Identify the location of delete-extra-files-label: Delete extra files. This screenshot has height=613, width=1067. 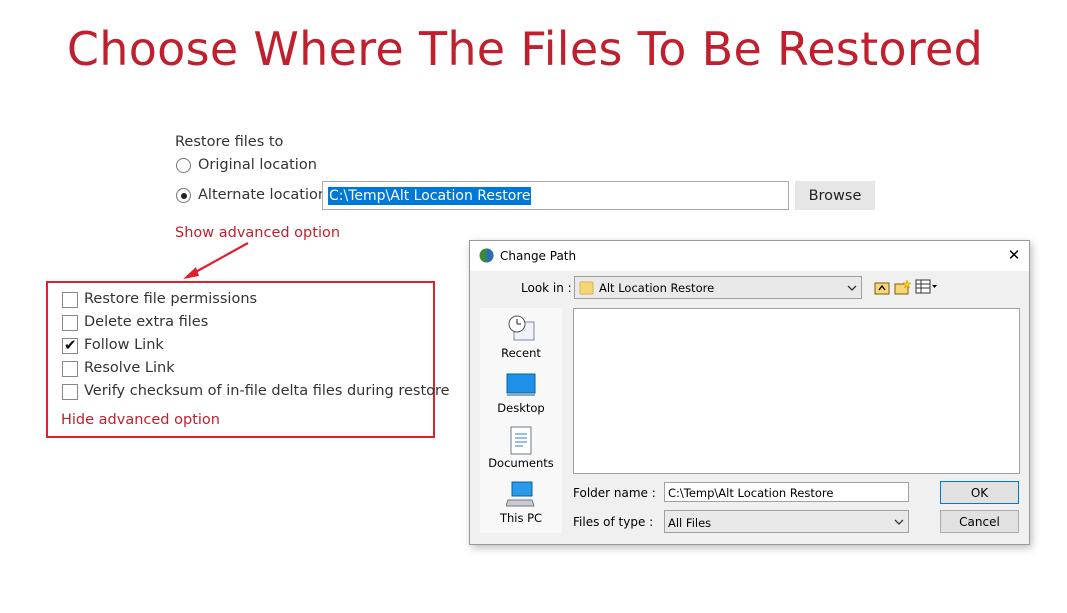
(146, 322).